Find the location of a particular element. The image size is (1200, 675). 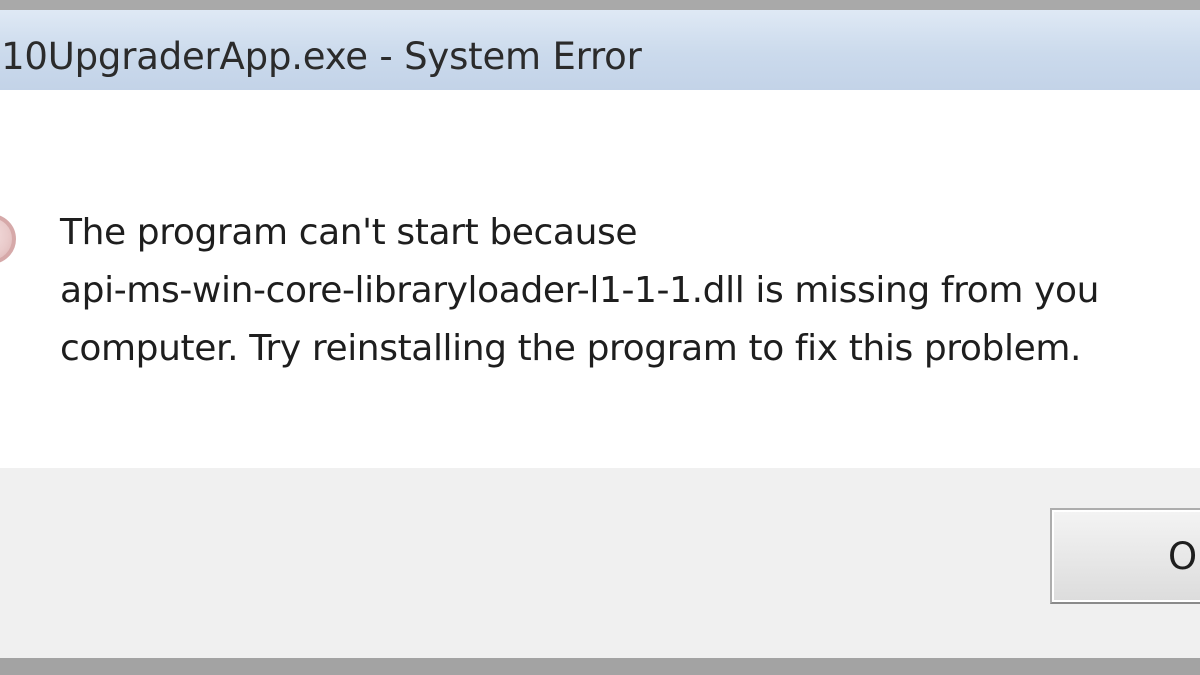

title-bar: s10UpgraderApp.exe - System Error is located at coordinates (600, 50).